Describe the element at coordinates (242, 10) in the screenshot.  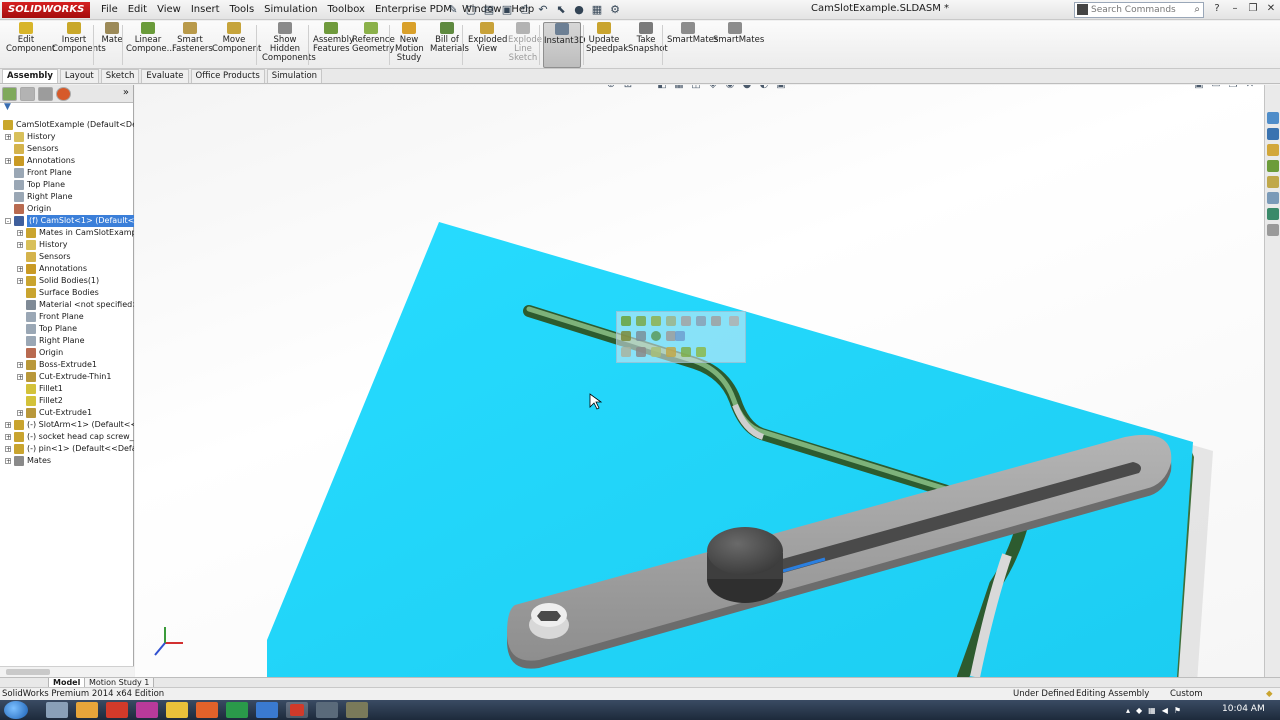
I see `menu-tools: Tools` at that location.